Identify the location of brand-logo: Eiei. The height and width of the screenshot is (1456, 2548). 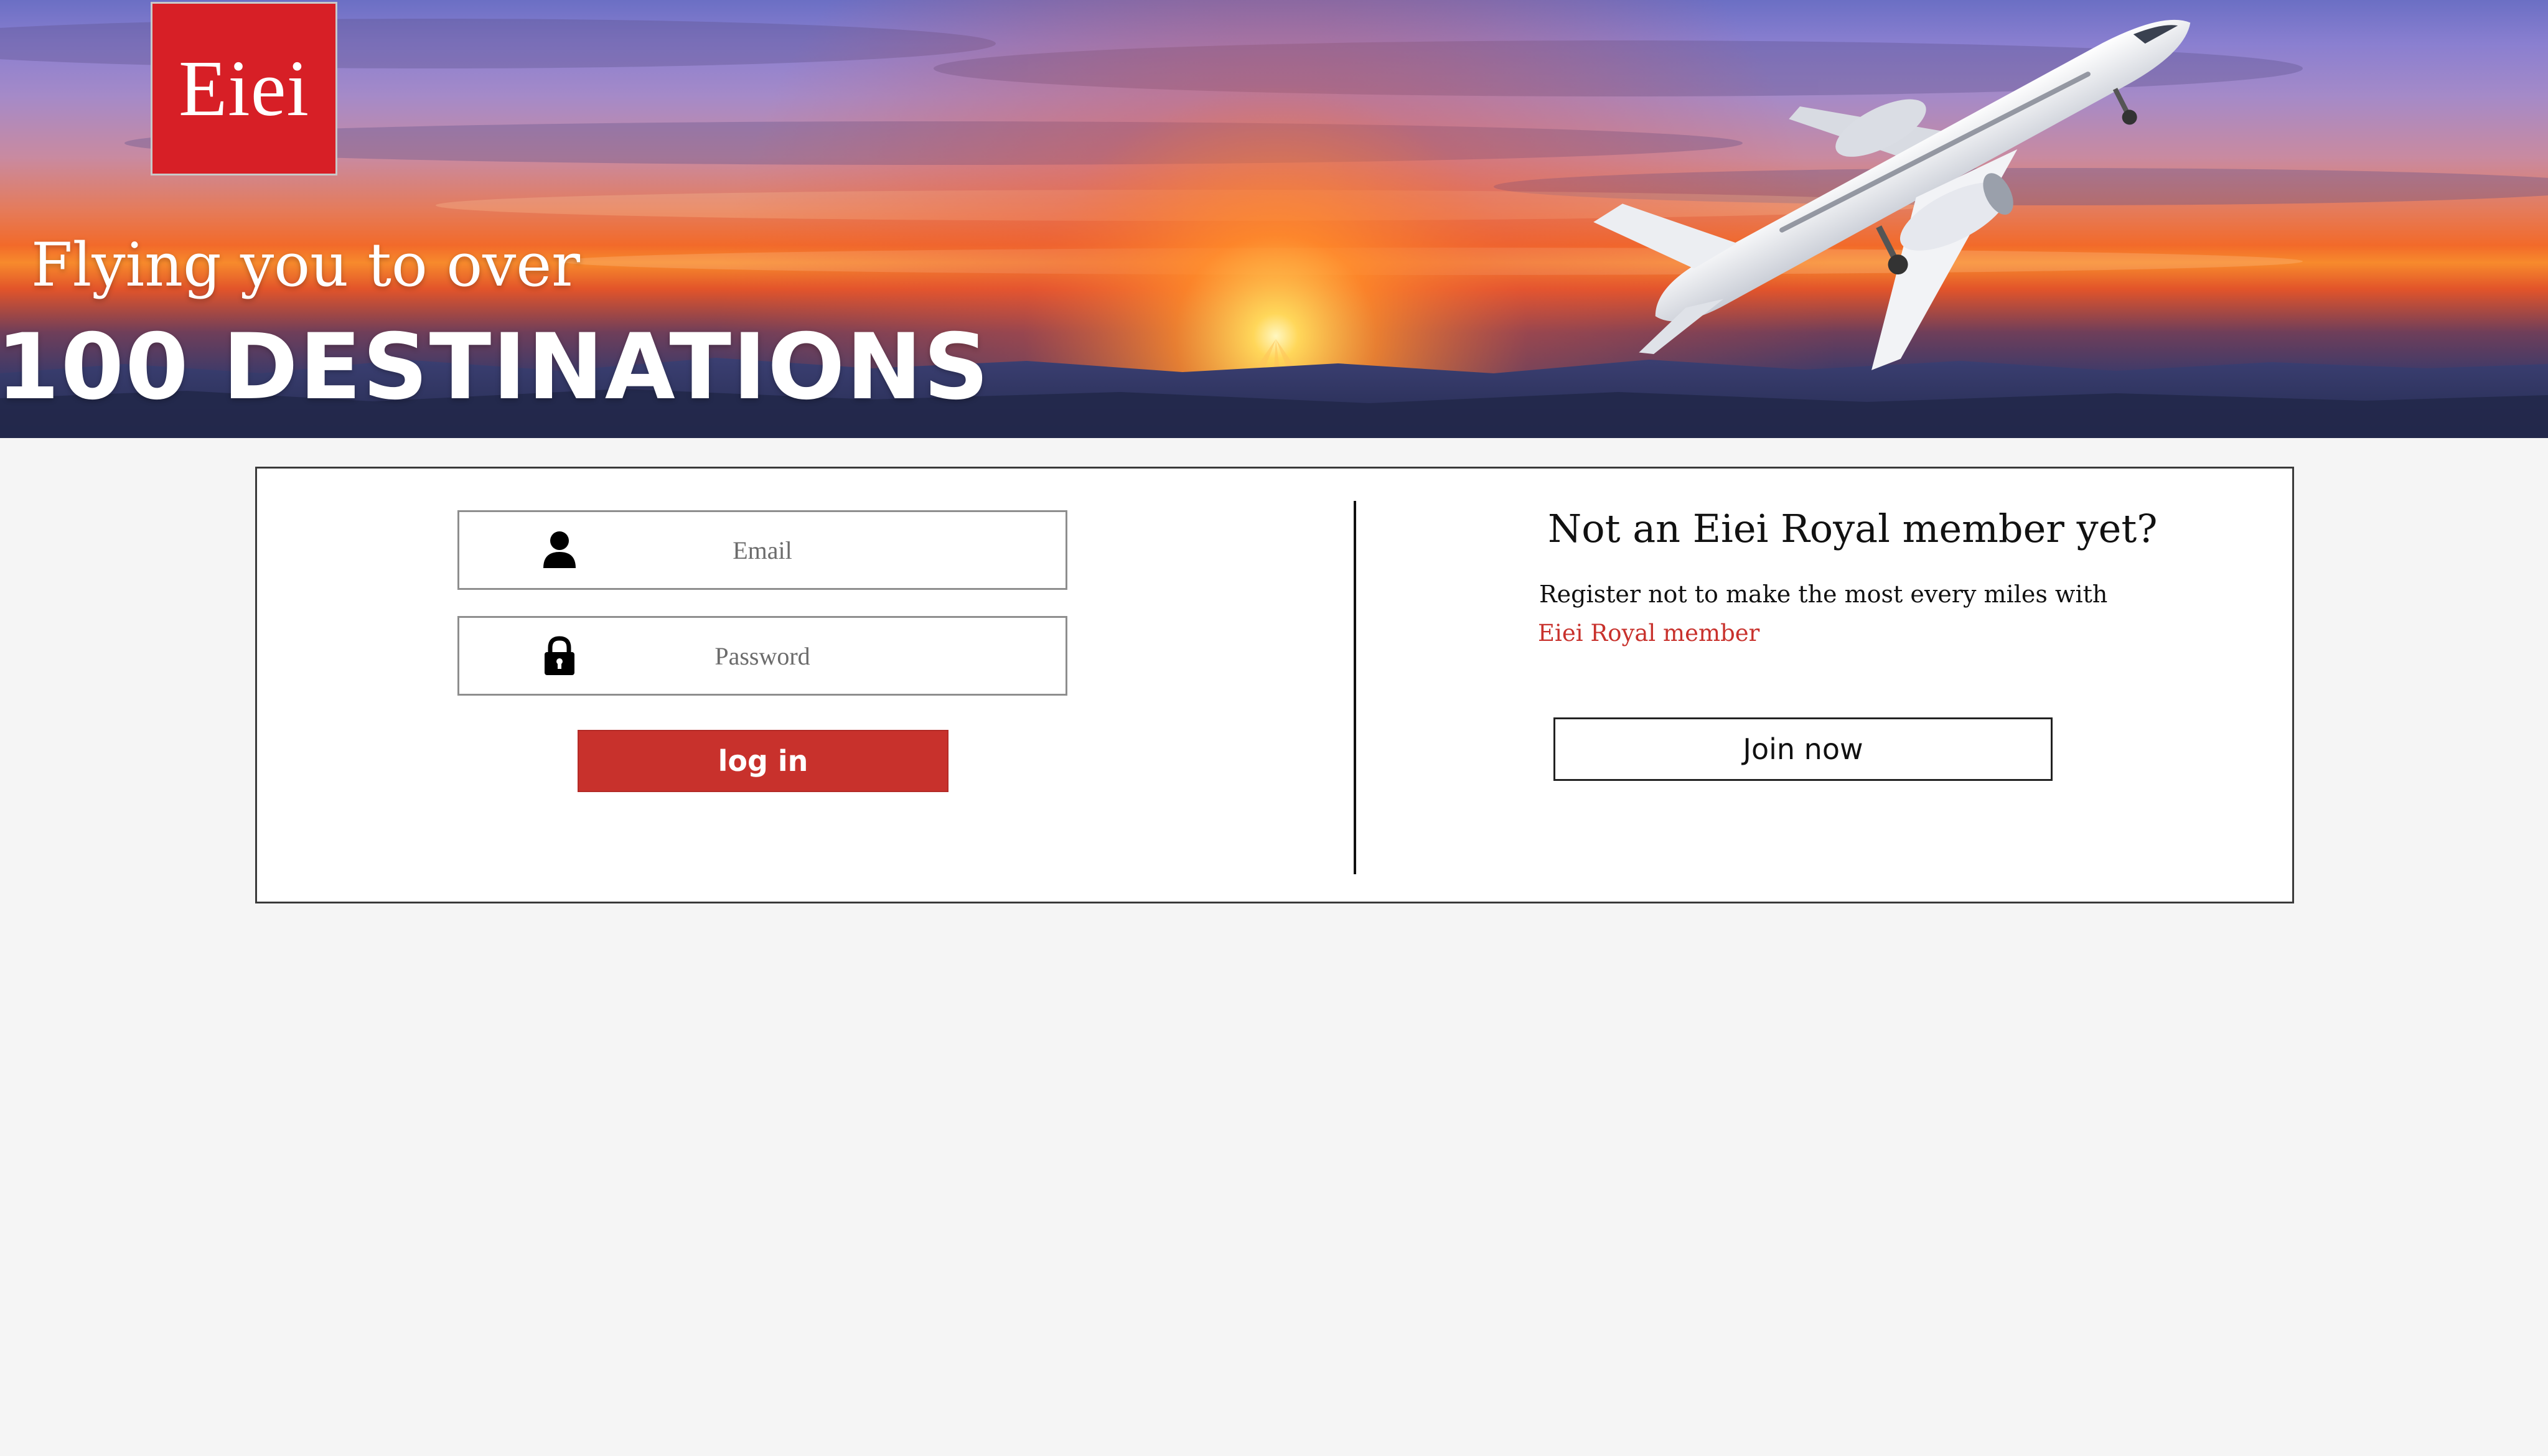
(244, 88).